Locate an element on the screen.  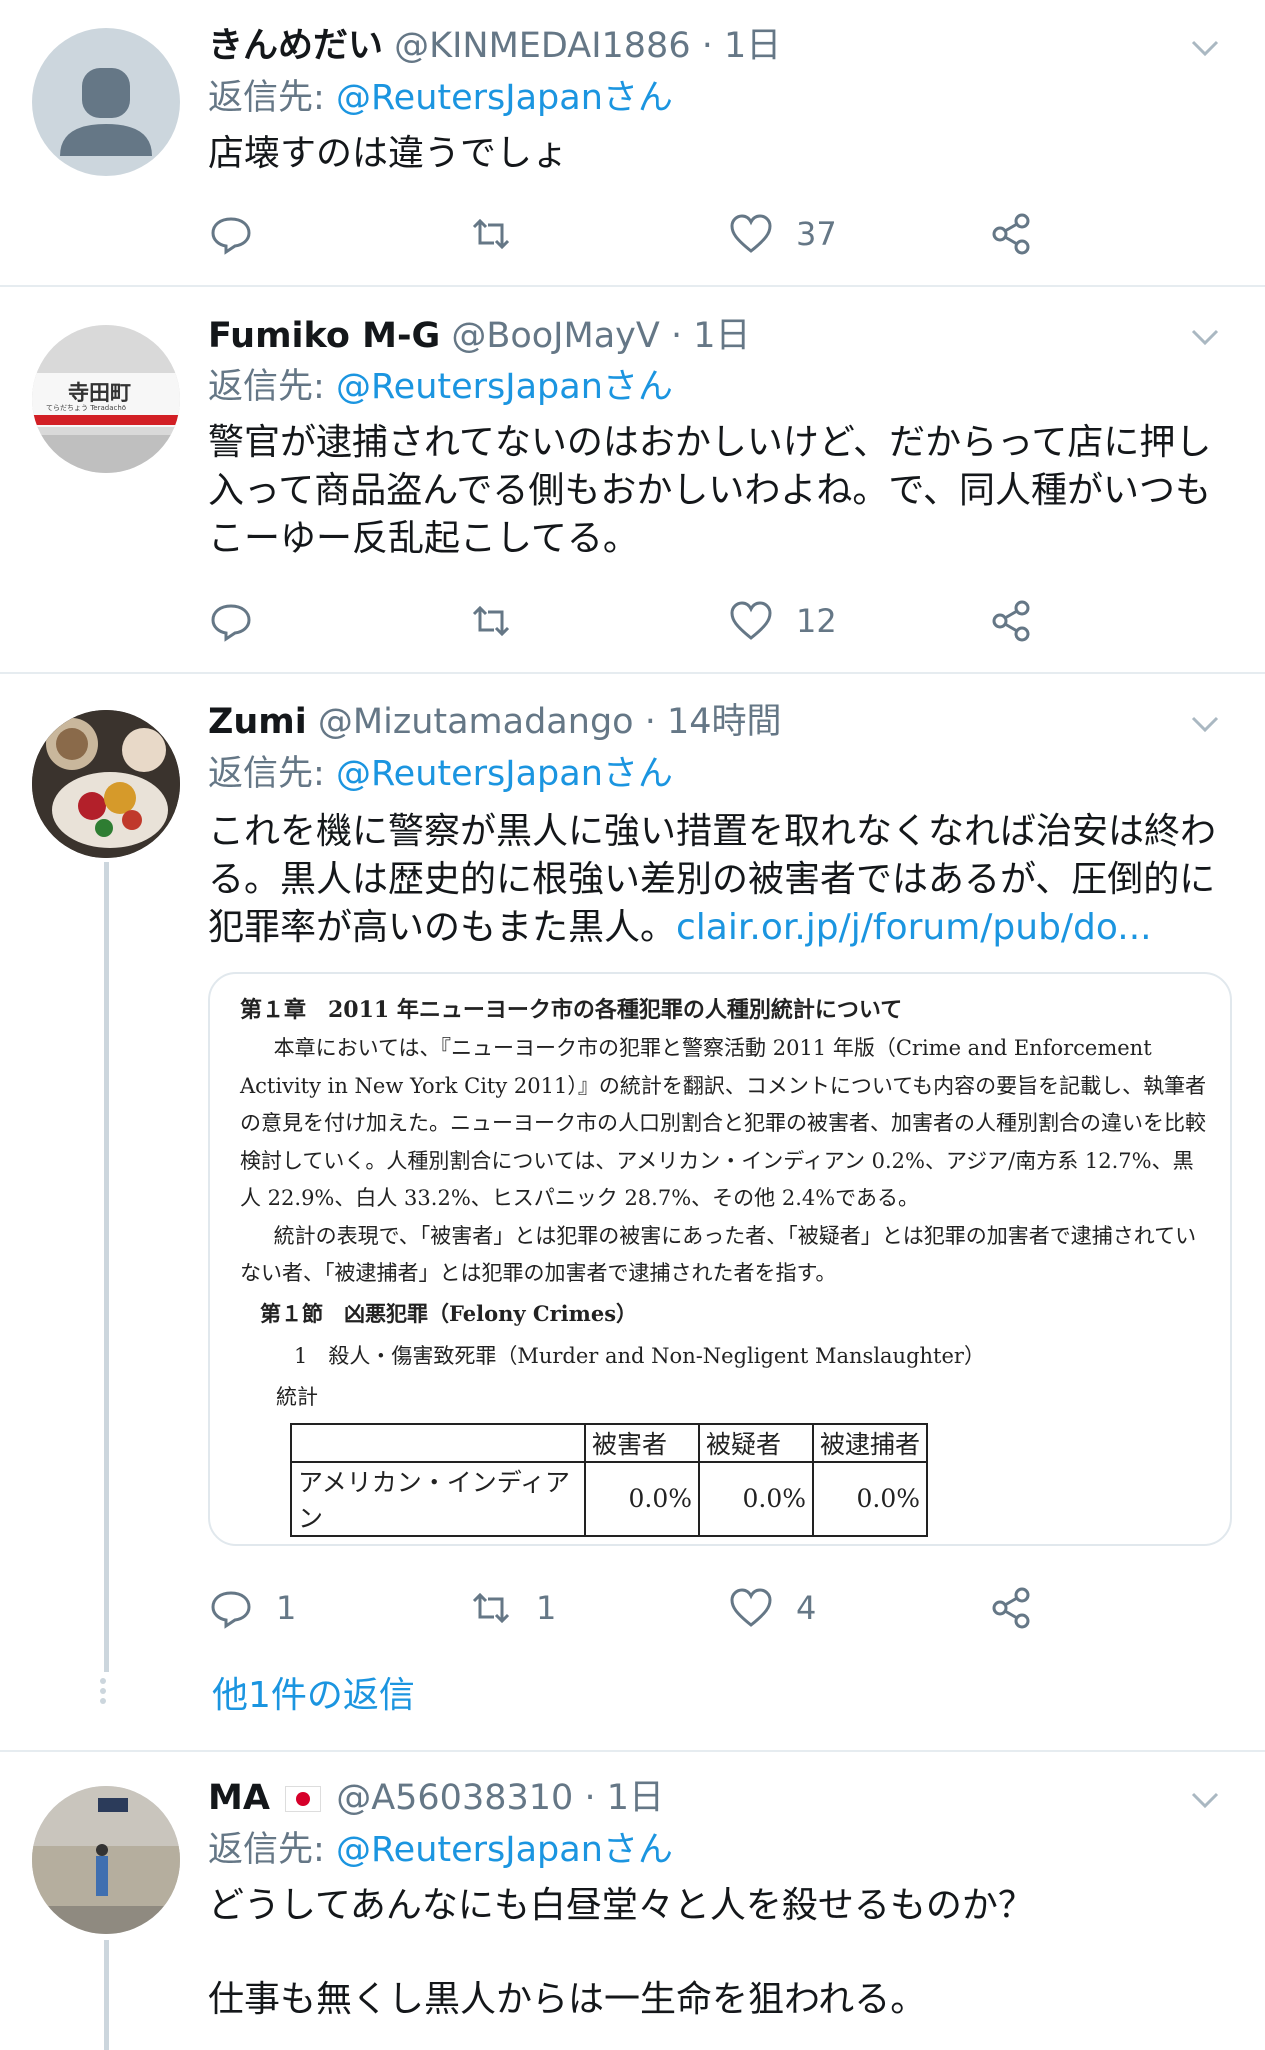
timestamp: 14時間 is located at coordinates (724, 722).